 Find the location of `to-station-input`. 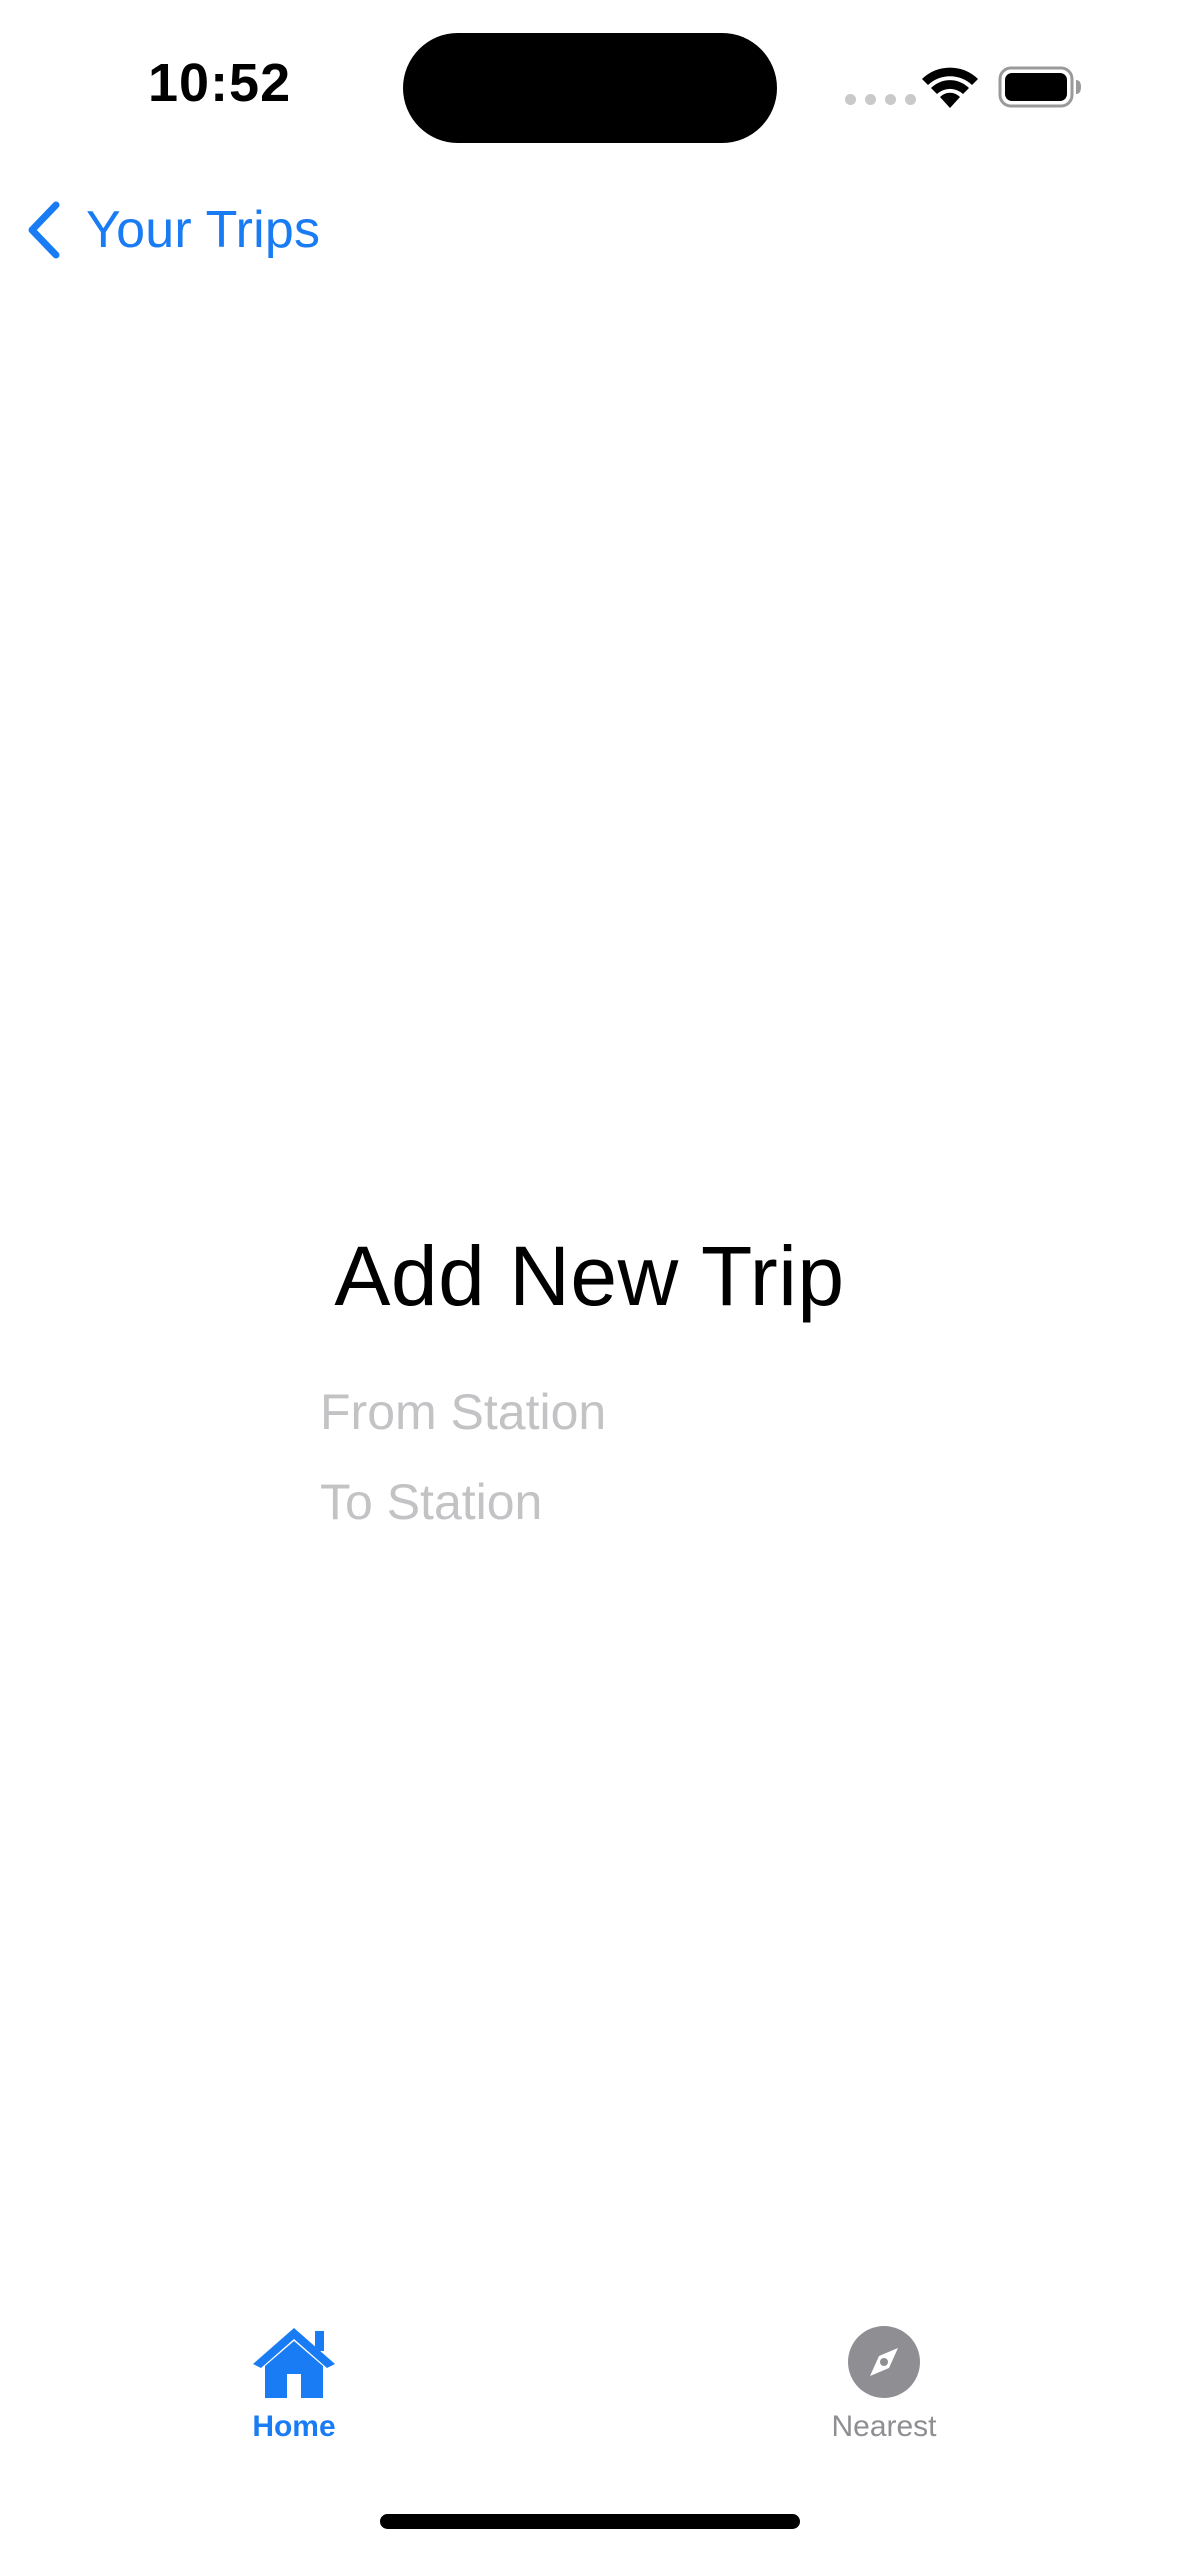

to-station-input is located at coordinates (600, 1502).